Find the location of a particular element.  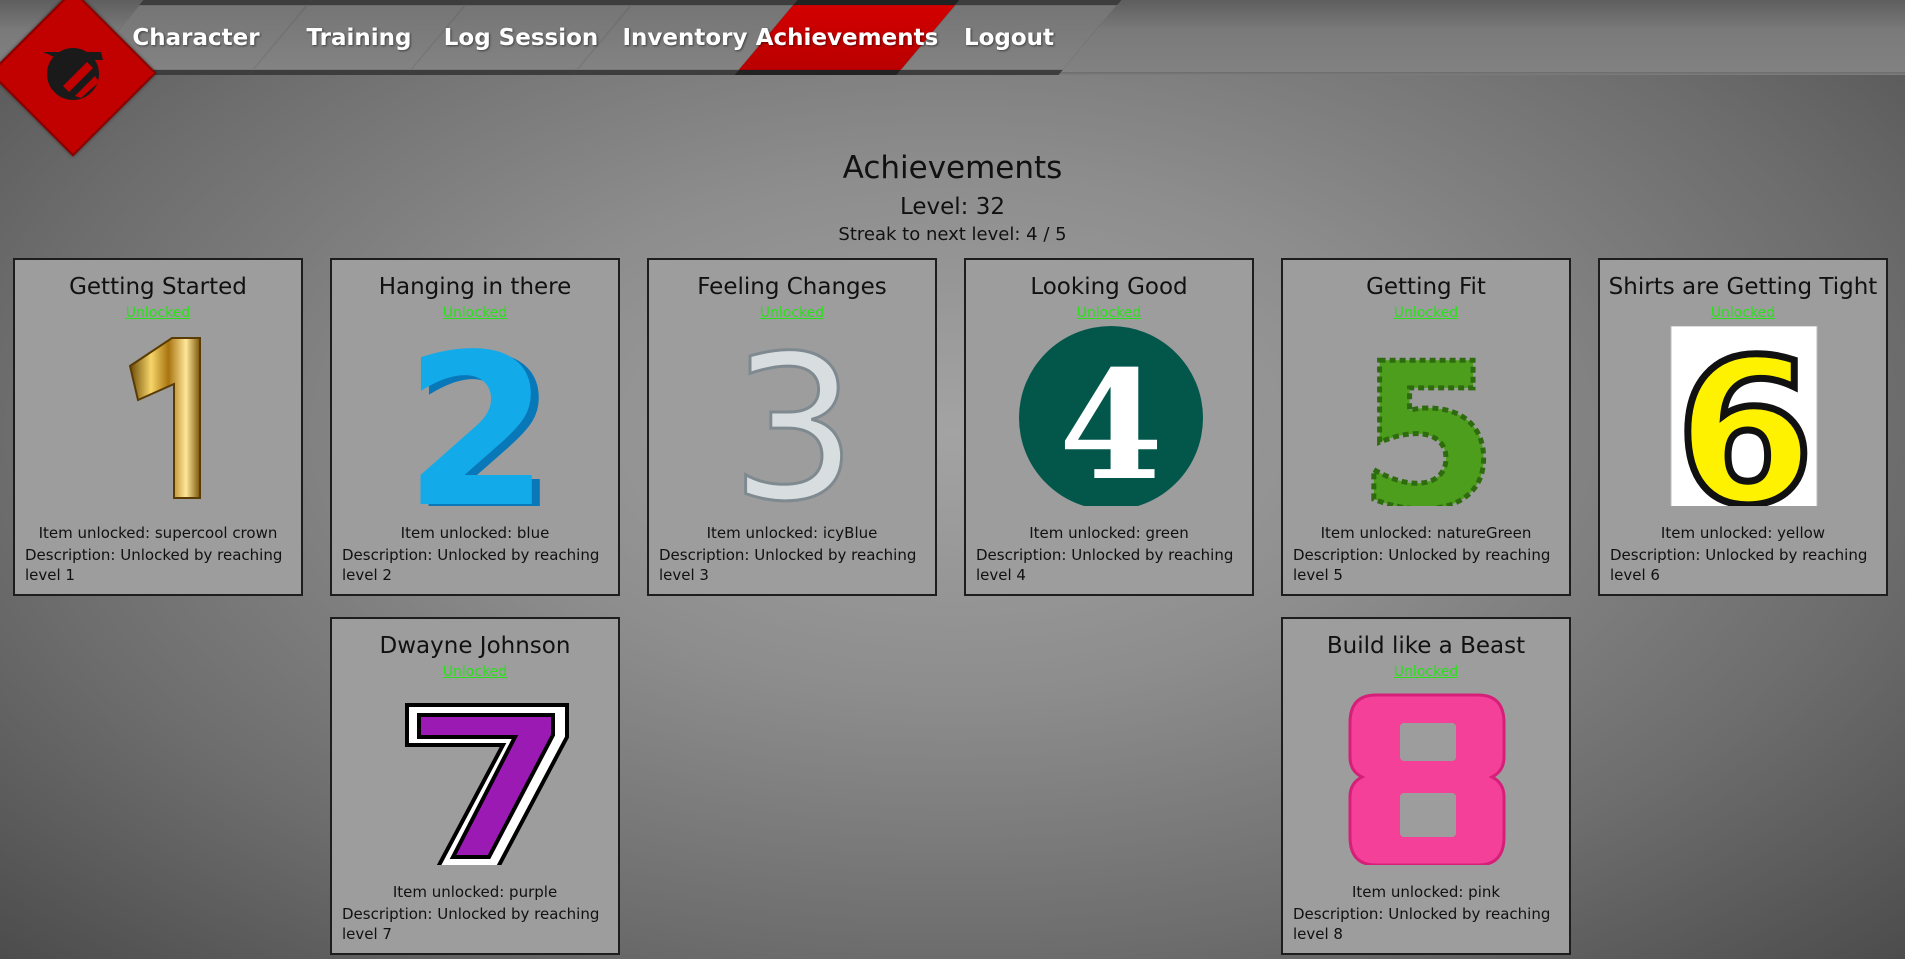

yellow-numeral-6-icon: 6 is located at coordinates (1744, 416).